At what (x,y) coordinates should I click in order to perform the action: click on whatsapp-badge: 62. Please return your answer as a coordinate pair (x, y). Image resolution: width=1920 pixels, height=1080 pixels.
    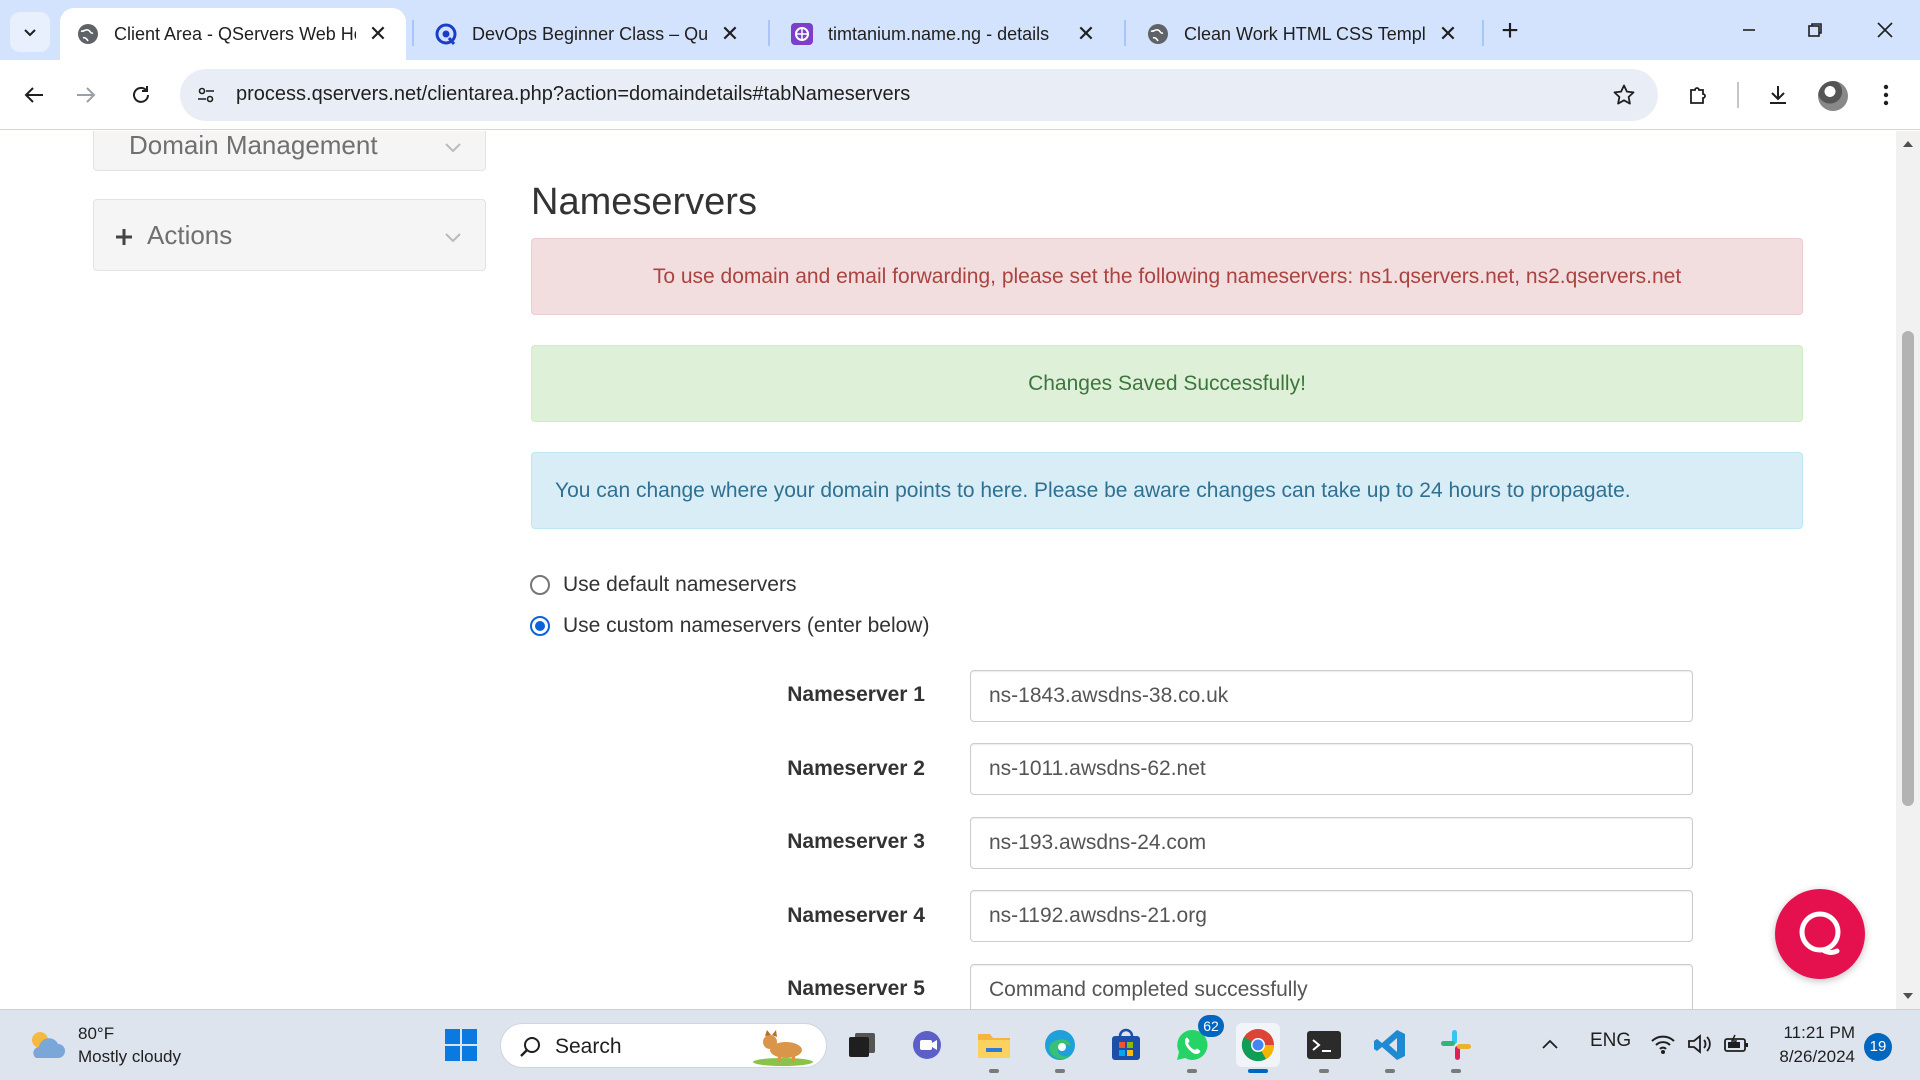
    Looking at the image, I should click on (1211, 1026).